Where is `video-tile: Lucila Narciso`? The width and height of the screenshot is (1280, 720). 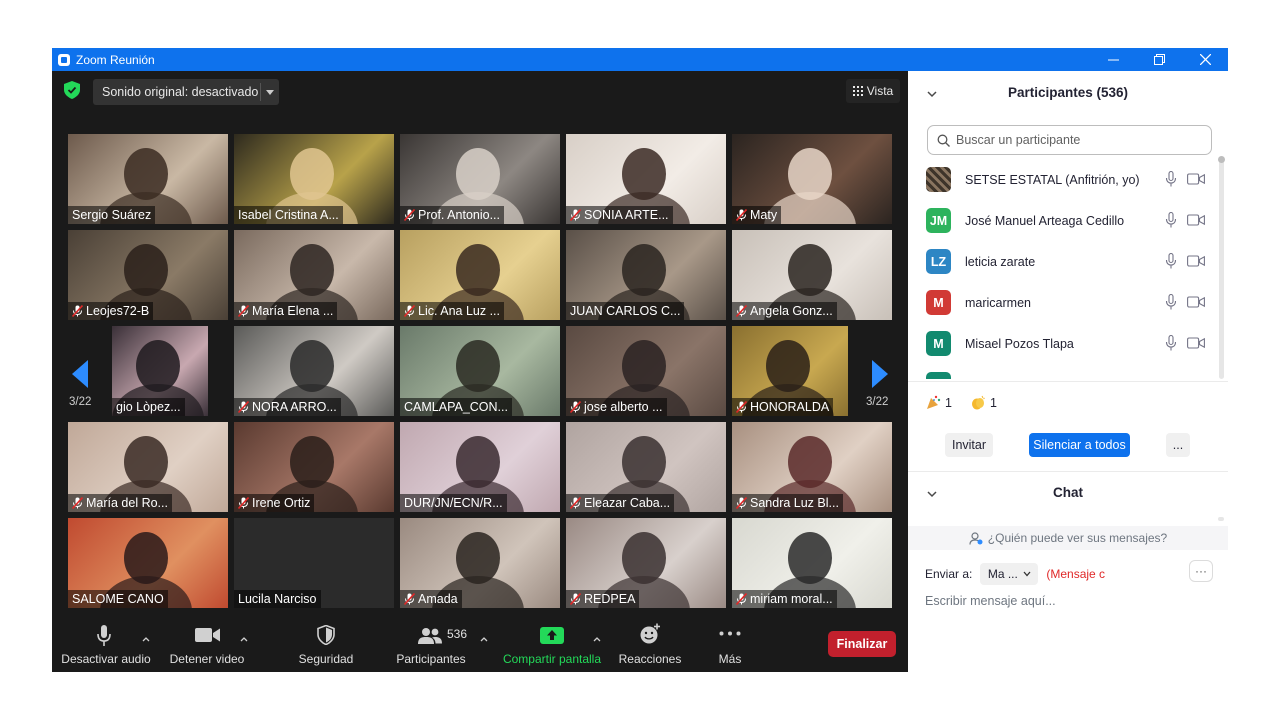 video-tile: Lucila Narciso is located at coordinates (314, 563).